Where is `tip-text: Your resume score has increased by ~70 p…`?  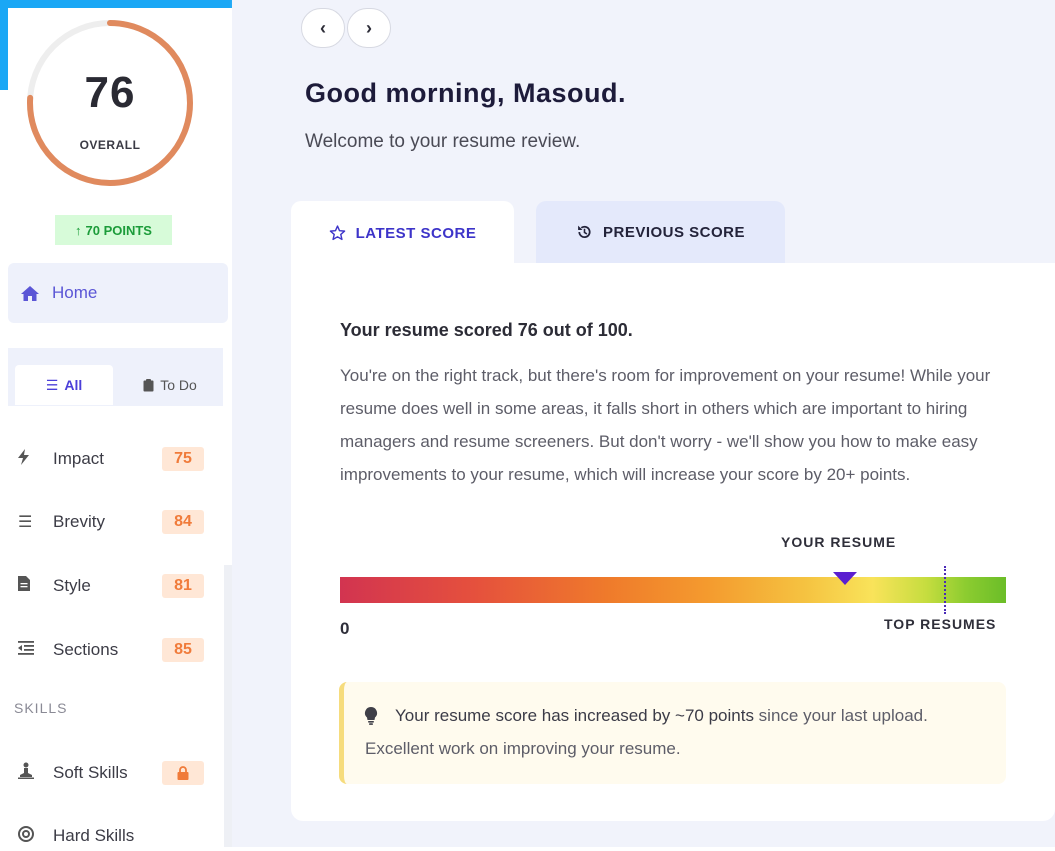 tip-text: Your resume score has increased by ~70 p… is located at coordinates (675, 732).